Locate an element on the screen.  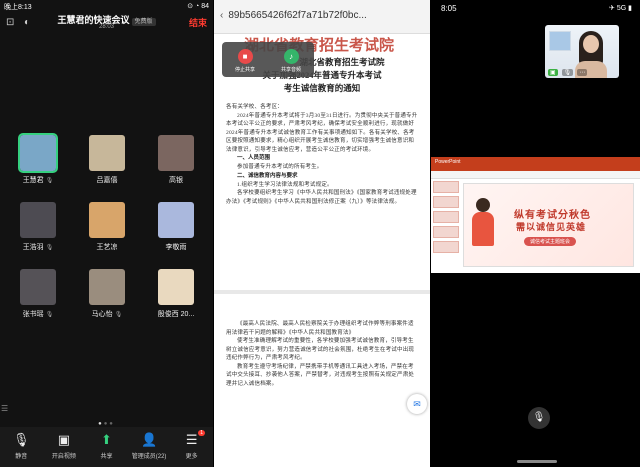
menu-icon: ☰ is located at coordinates (191, 439).